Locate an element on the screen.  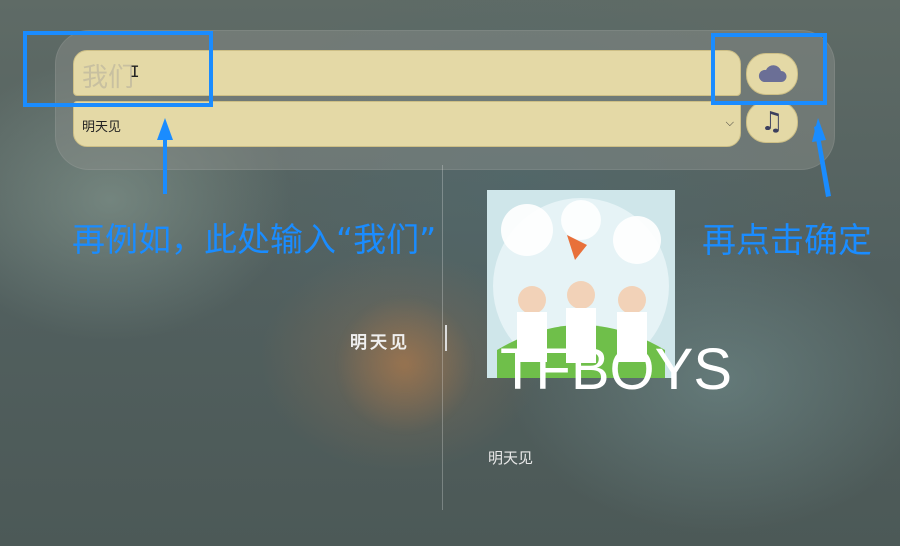
song-title-under: 明天见 is located at coordinates (511, 458).